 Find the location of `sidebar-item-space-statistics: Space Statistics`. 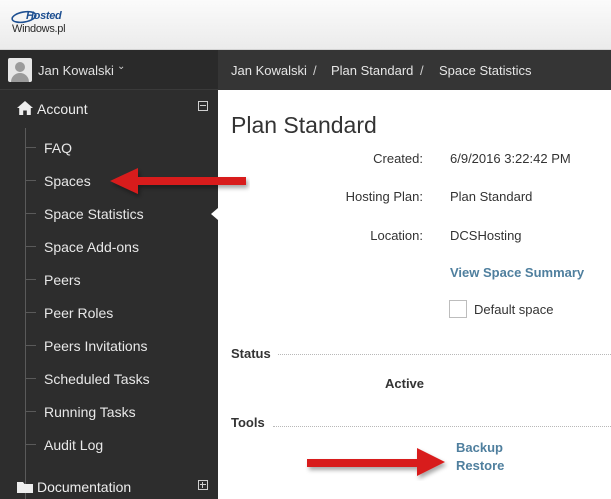

sidebar-item-space-statistics: Space Statistics is located at coordinates (122, 214).